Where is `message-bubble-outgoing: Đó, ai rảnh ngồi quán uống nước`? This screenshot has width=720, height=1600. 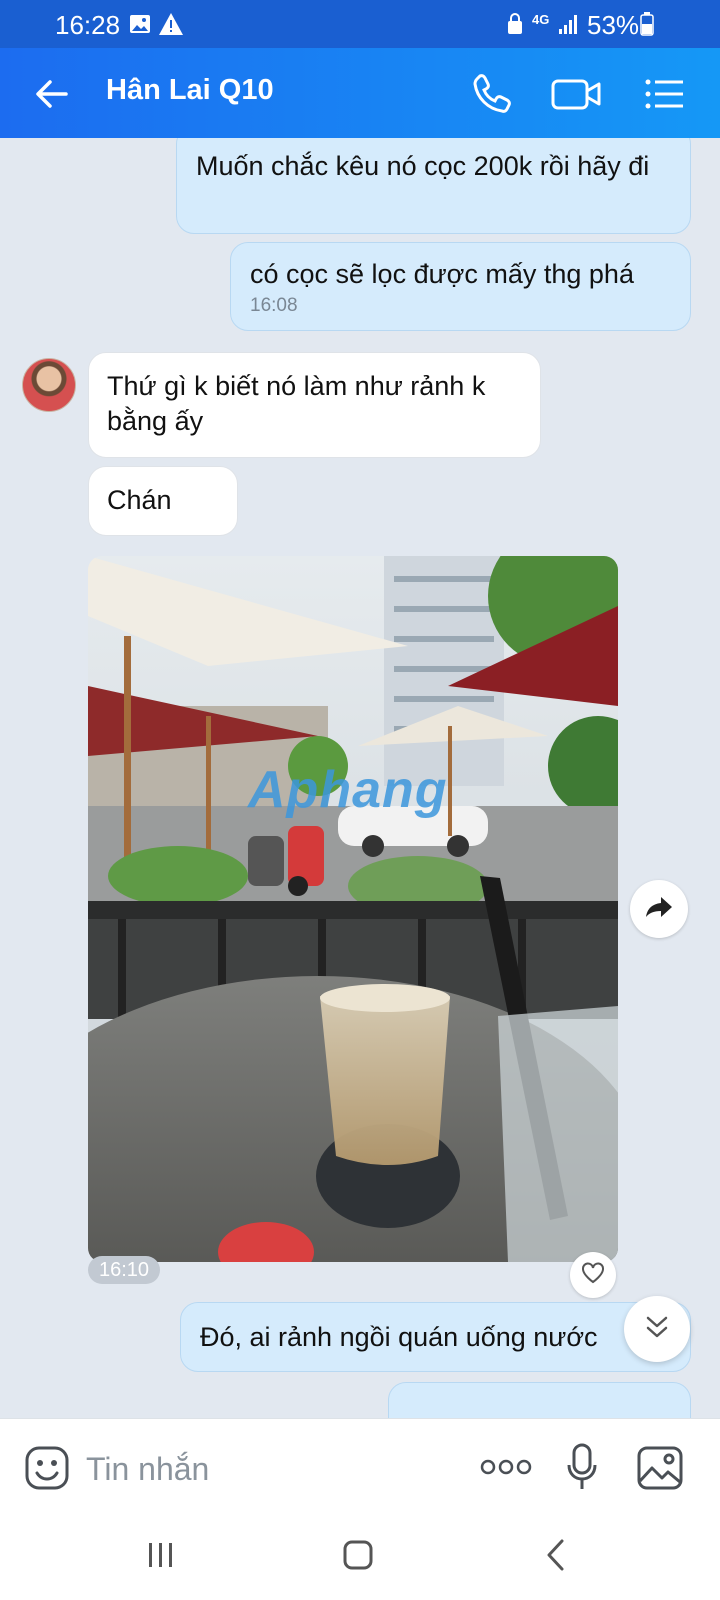 message-bubble-outgoing: Đó, ai rảnh ngồi quán uống nước is located at coordinates (435, 1337).